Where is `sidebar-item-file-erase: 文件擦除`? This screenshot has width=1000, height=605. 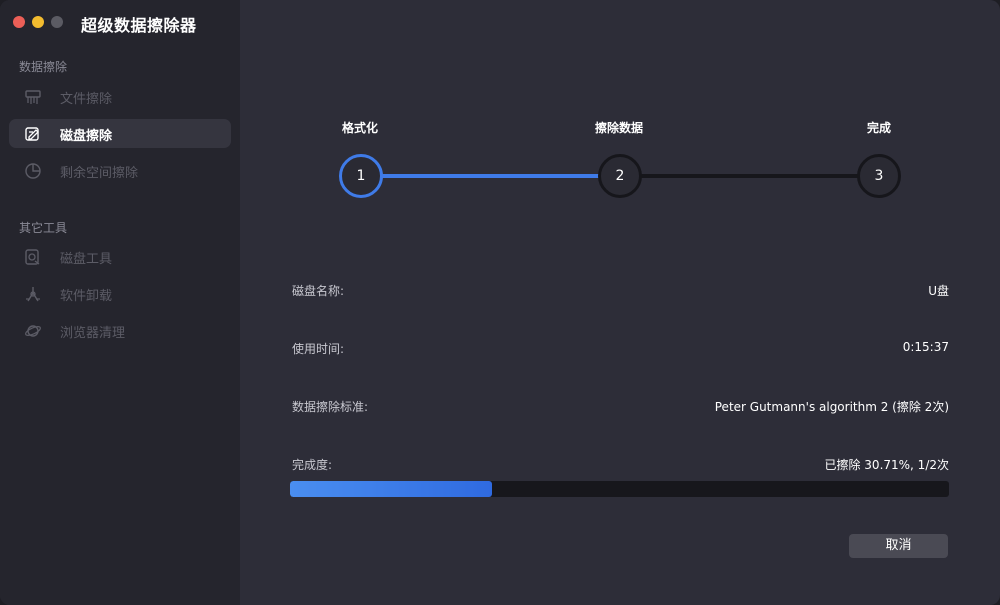
sidebar-item-file-erase: 文件擦除 is located at coordinates (120, 96).